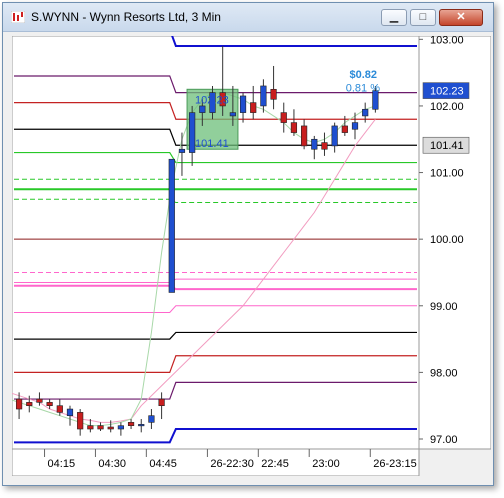 This screenshot has width=504, height=498. I want to click on x-tick-label: 04:30, so click(112, 464).